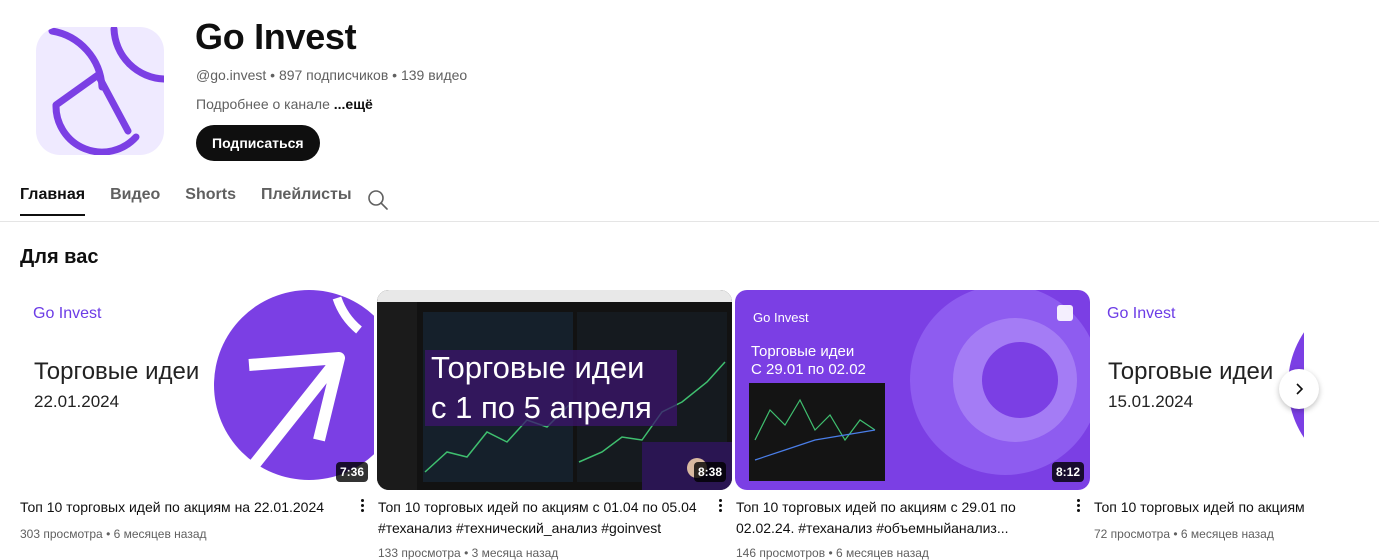  Describe the element at coordinates (113, 534) in the screenshot. I see `video-meta: 303 просмотра • 6 месяцев назад` at that location.